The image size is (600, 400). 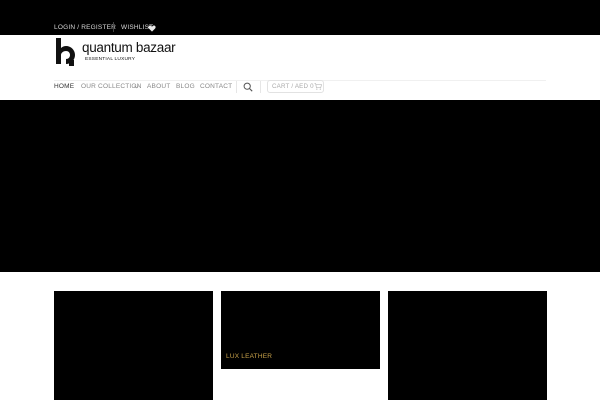 I want to click on cart-button: CART / AED 0, so click(x=295, y=86).